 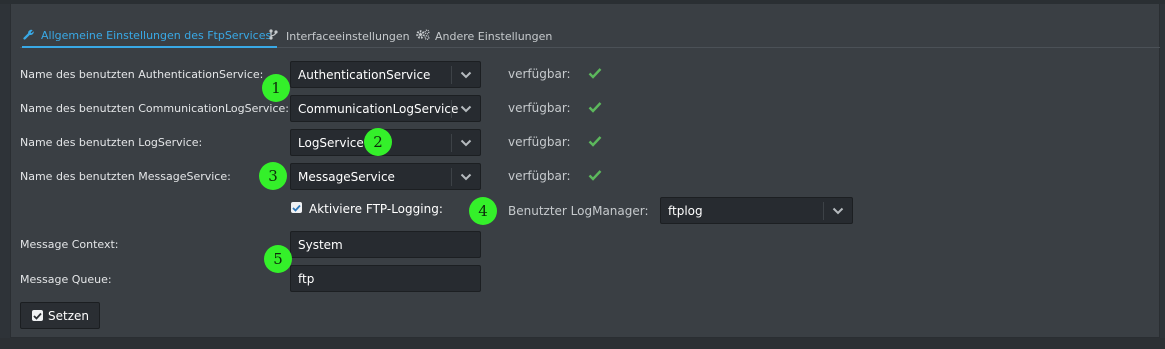 What do you see at coordinates (385, 278) in the screenshot?
I see `message-queue-input: ftp` at bounding box center [385, 278].